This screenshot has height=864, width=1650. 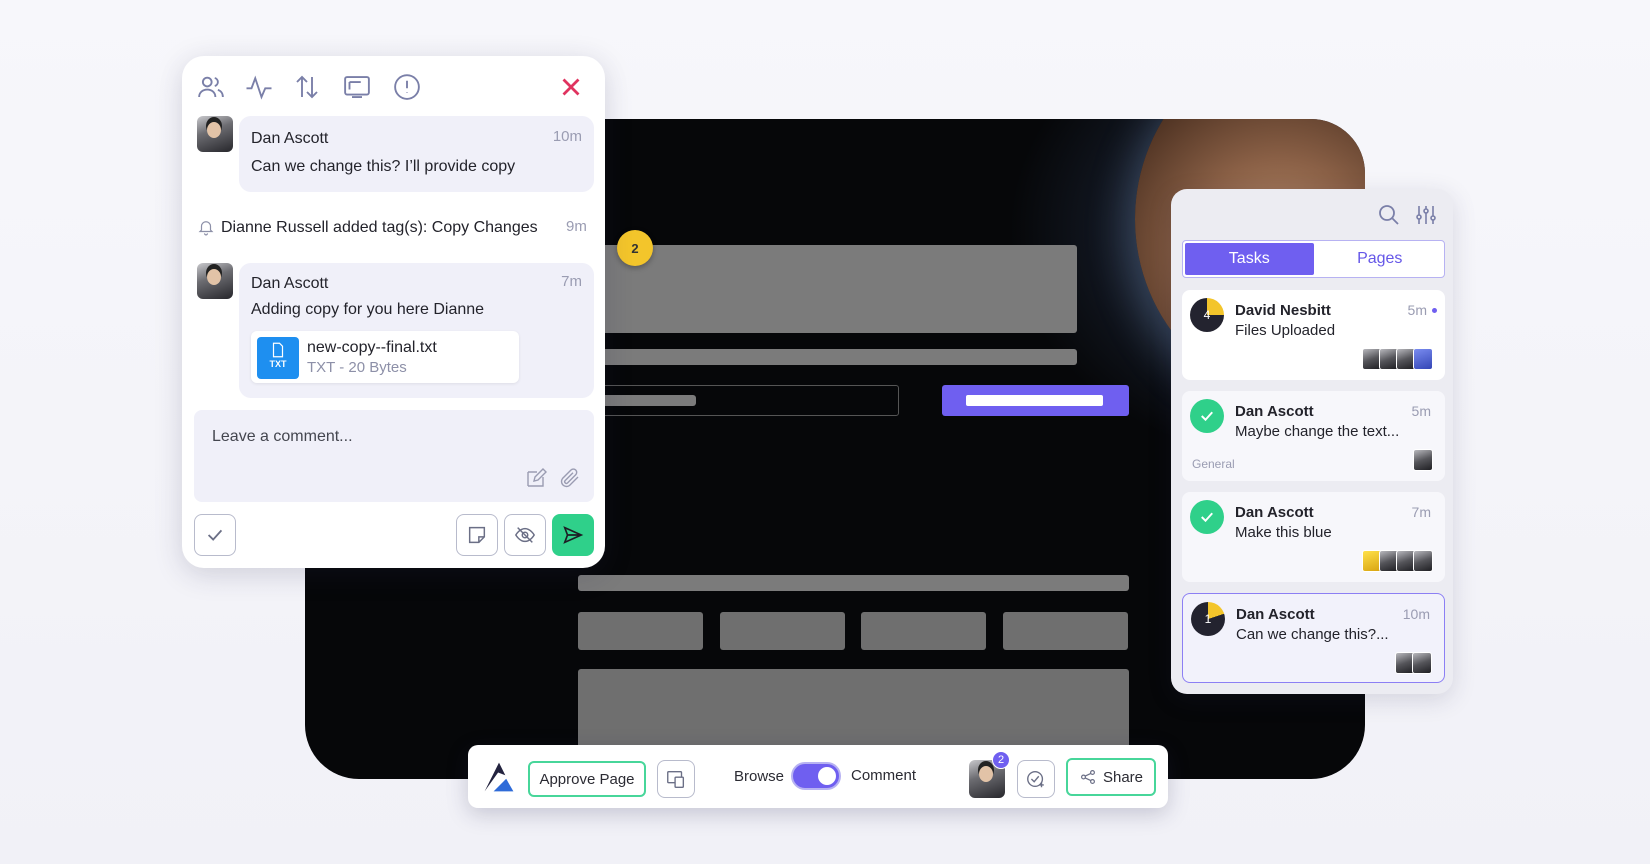 I want to click on section-heading-placeholder, so click(x=853, y=583).